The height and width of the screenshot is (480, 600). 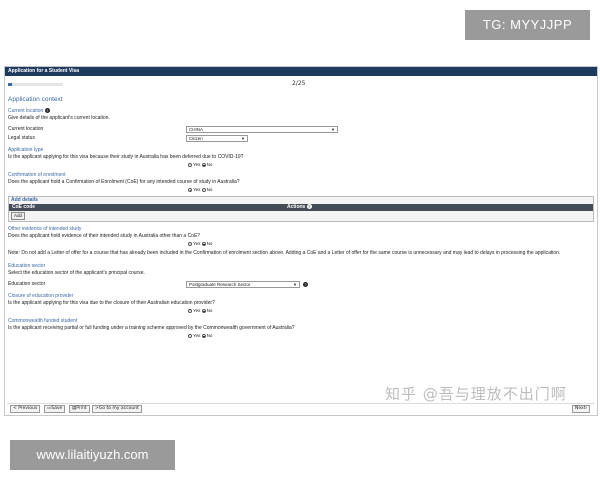 What do you see at coordinates (196, 129) in the screenshot?
I see `current-location-value: CHINA` at bounding box center [196, 129].